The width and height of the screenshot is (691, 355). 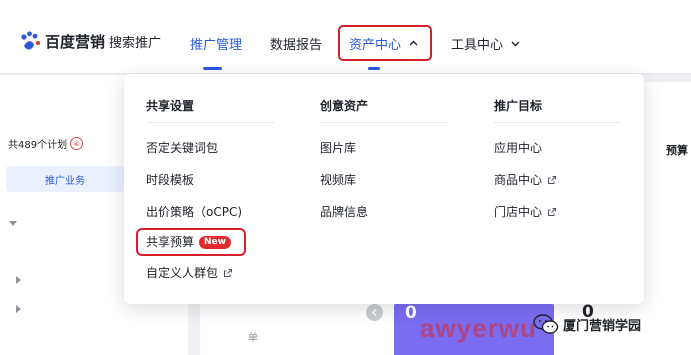 I want to click on menu-item-label: 品牌信息, so click(x=344, y=212).